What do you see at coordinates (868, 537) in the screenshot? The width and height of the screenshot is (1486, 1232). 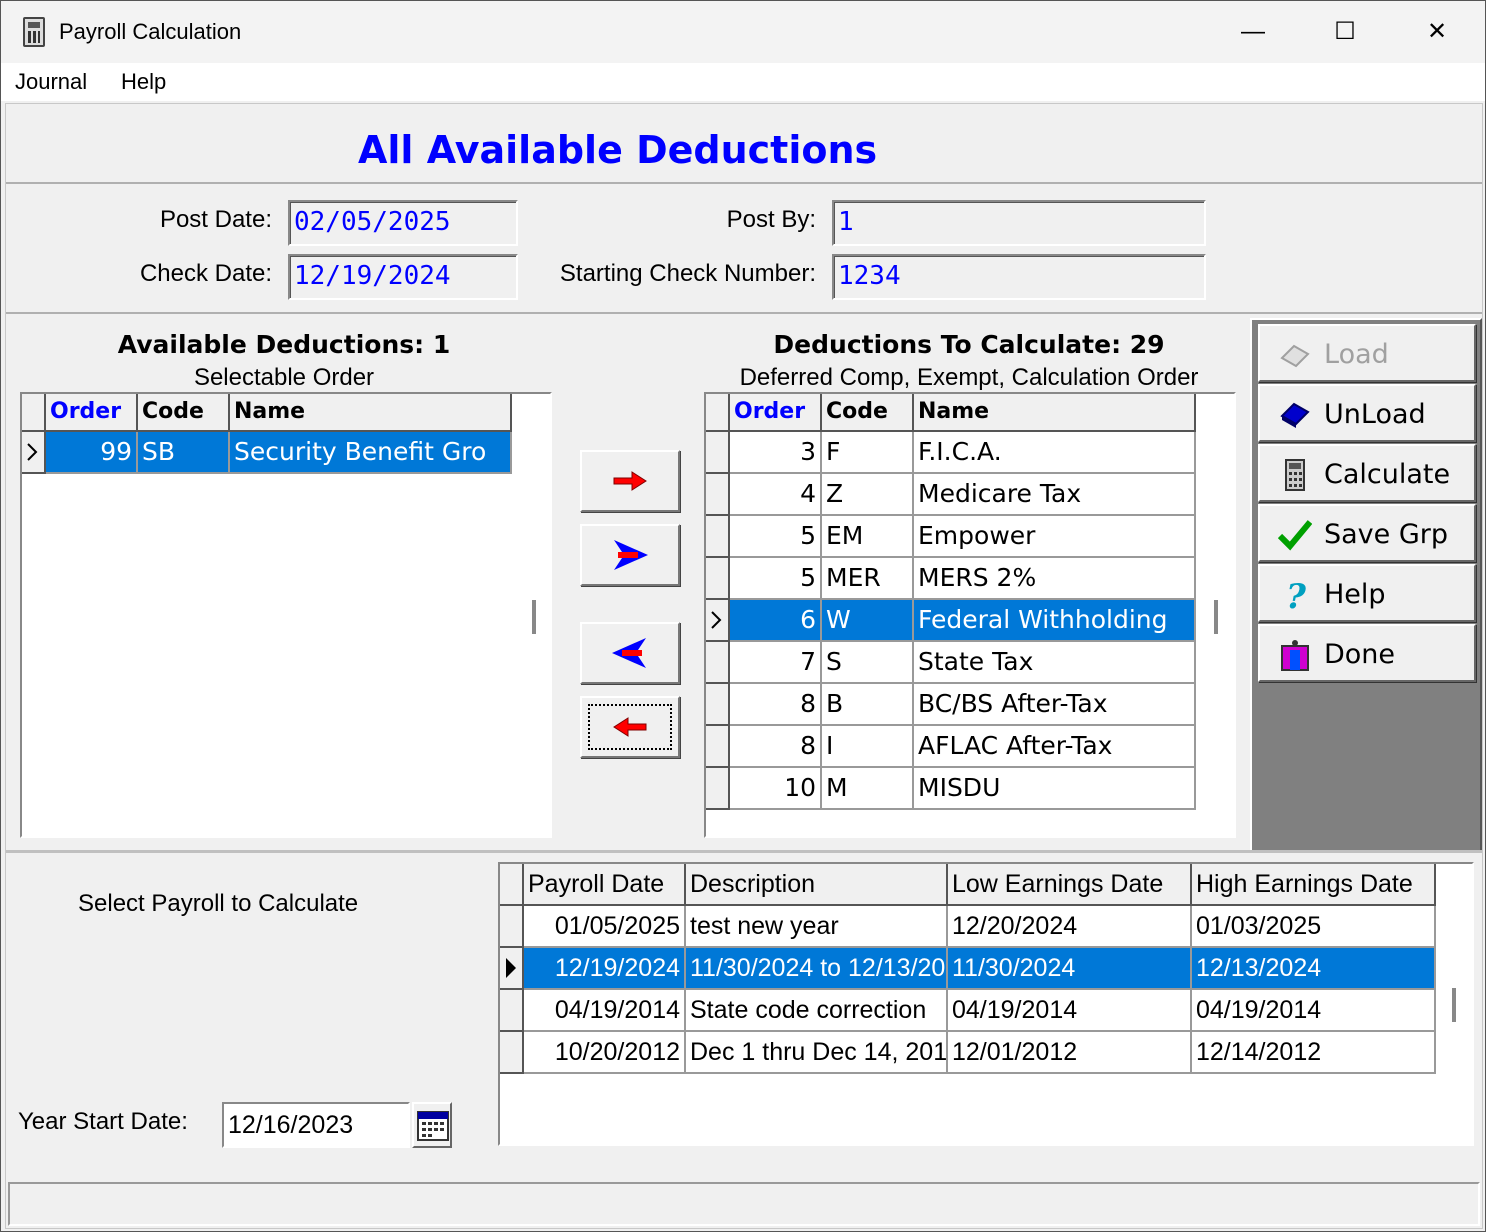 I see `table-cell-code: EM` at bounding box center [868, 537].